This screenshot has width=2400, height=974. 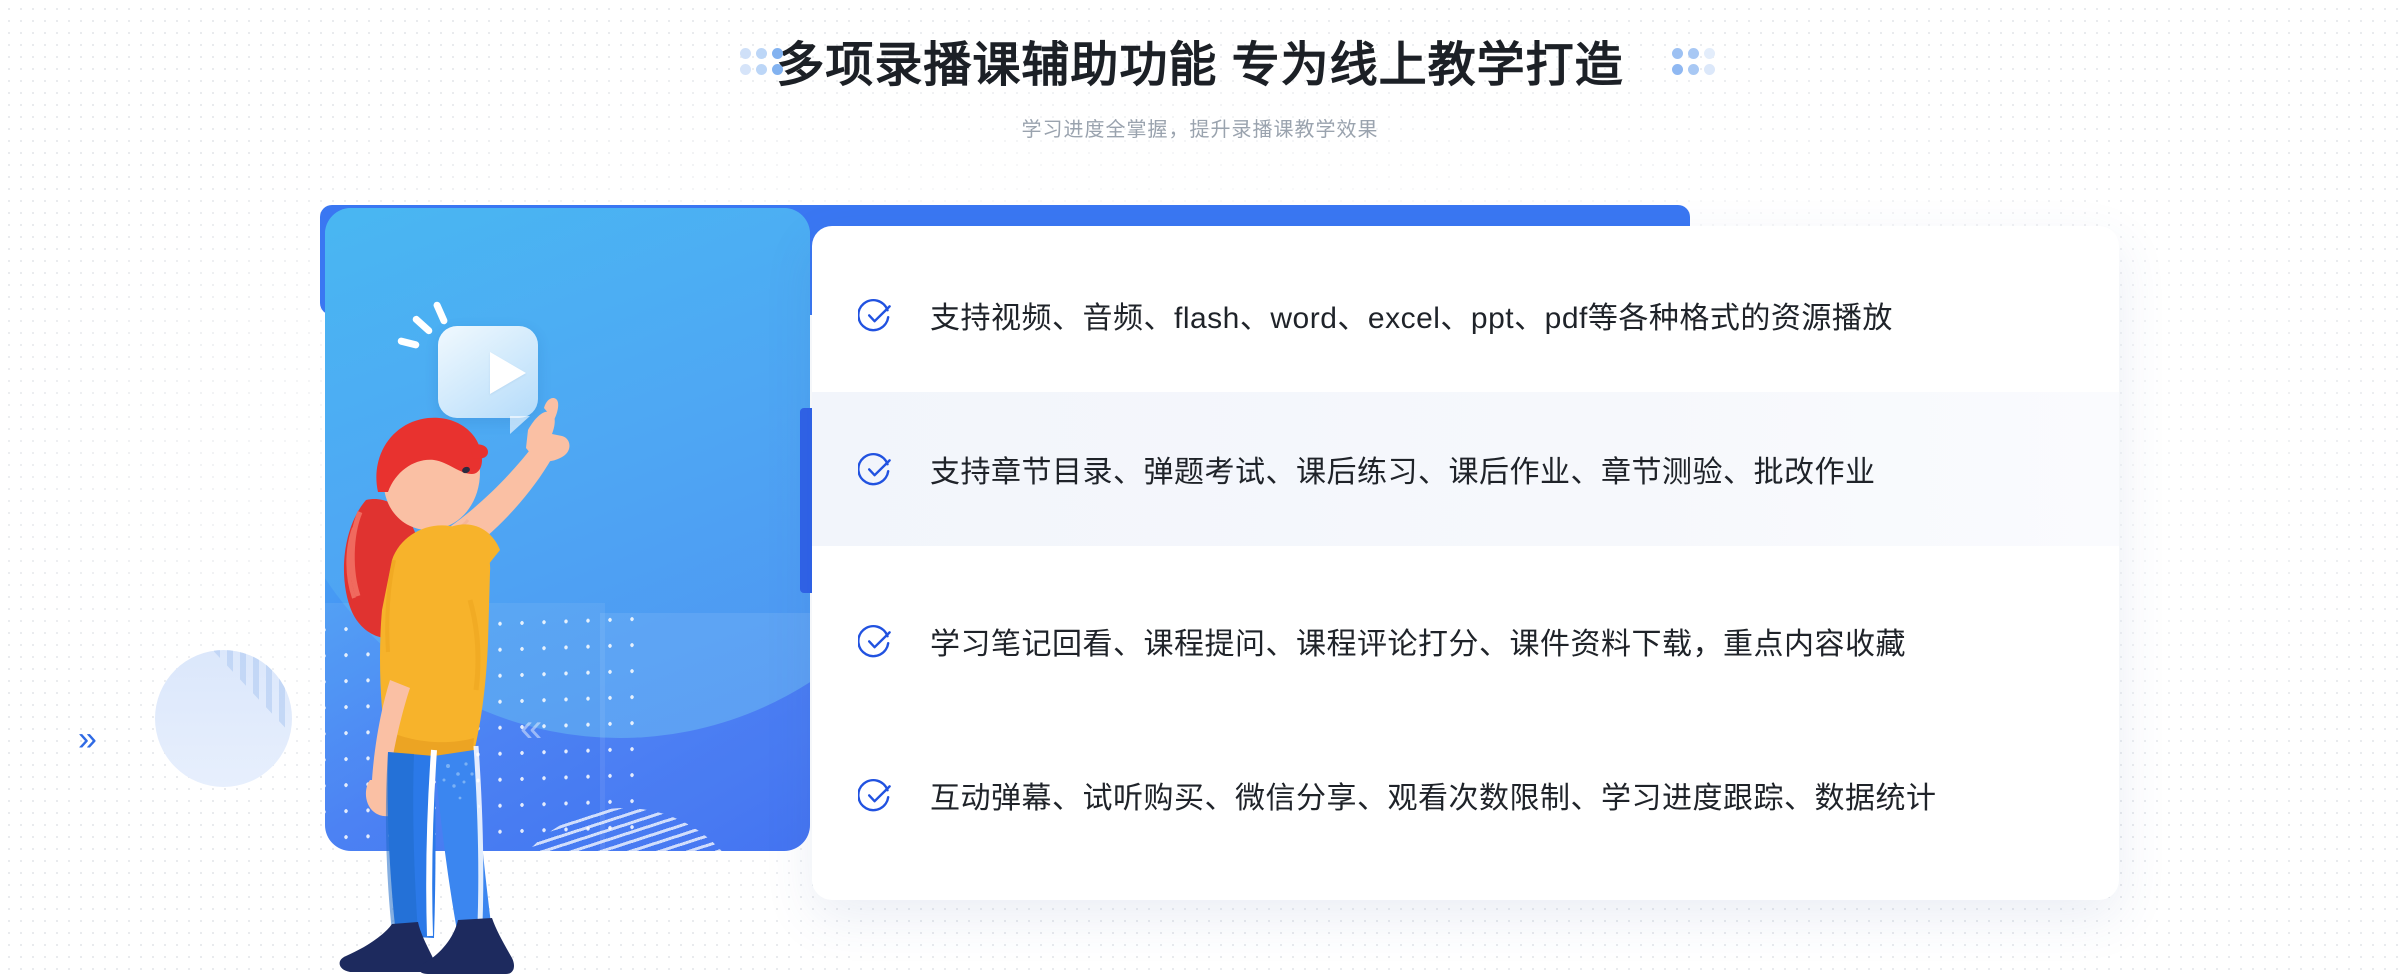 I want to click on pointing-student-illustration, so click(x=454, y=686).